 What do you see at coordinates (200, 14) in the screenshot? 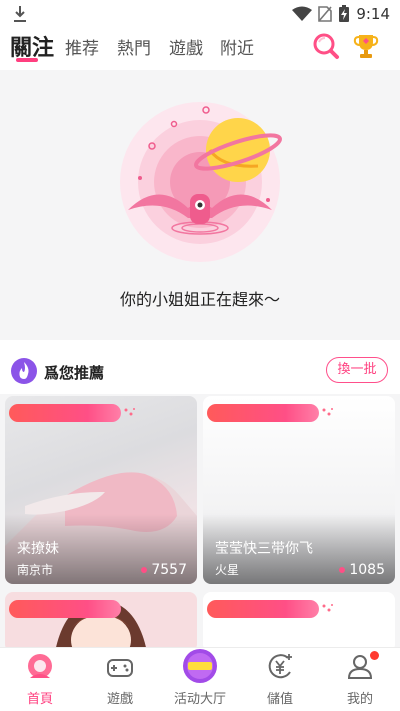
I see `status-bar: 9:14` at bounding box center [200, 14].